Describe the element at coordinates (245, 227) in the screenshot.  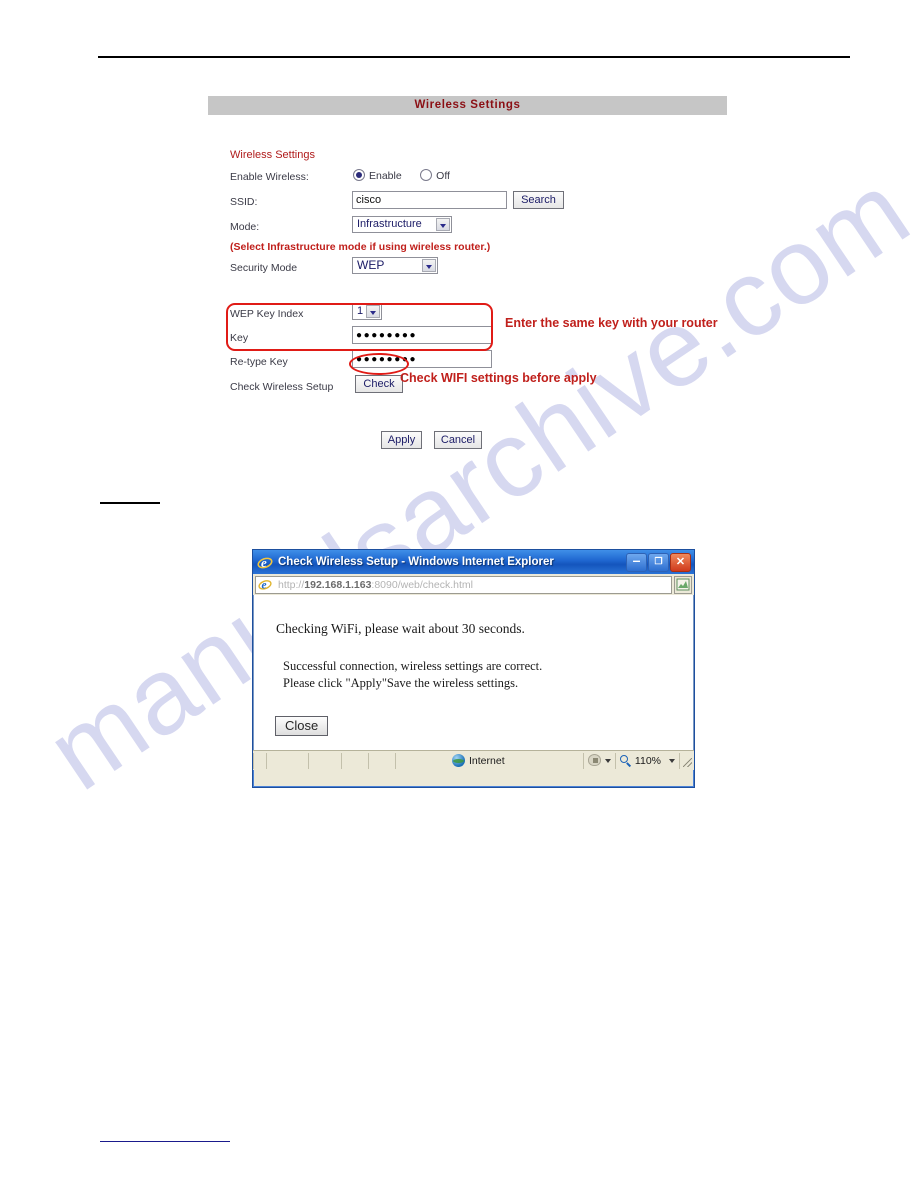
I see `label-mode: Mode:` at that location.